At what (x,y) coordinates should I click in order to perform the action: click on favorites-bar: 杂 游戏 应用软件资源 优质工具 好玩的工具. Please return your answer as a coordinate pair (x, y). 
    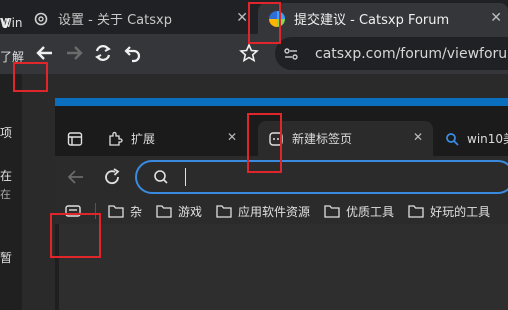
    Looking at the image, I should click on (281, 211).